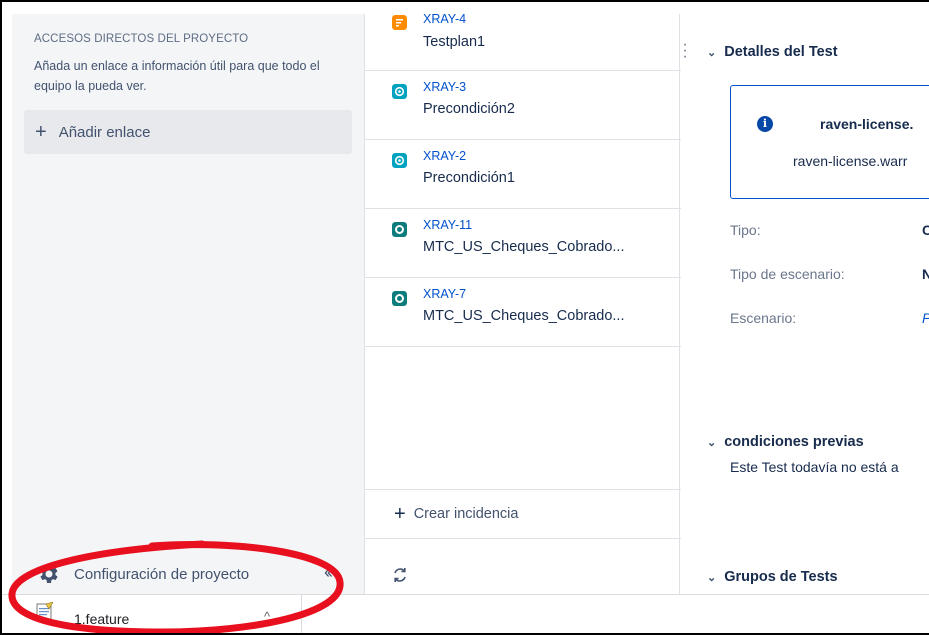  What do you see at coordinates (162, 574) in the screenshot?
I see `project-settings-label: Configuración de proyecto` at bounding box center [162, 574].